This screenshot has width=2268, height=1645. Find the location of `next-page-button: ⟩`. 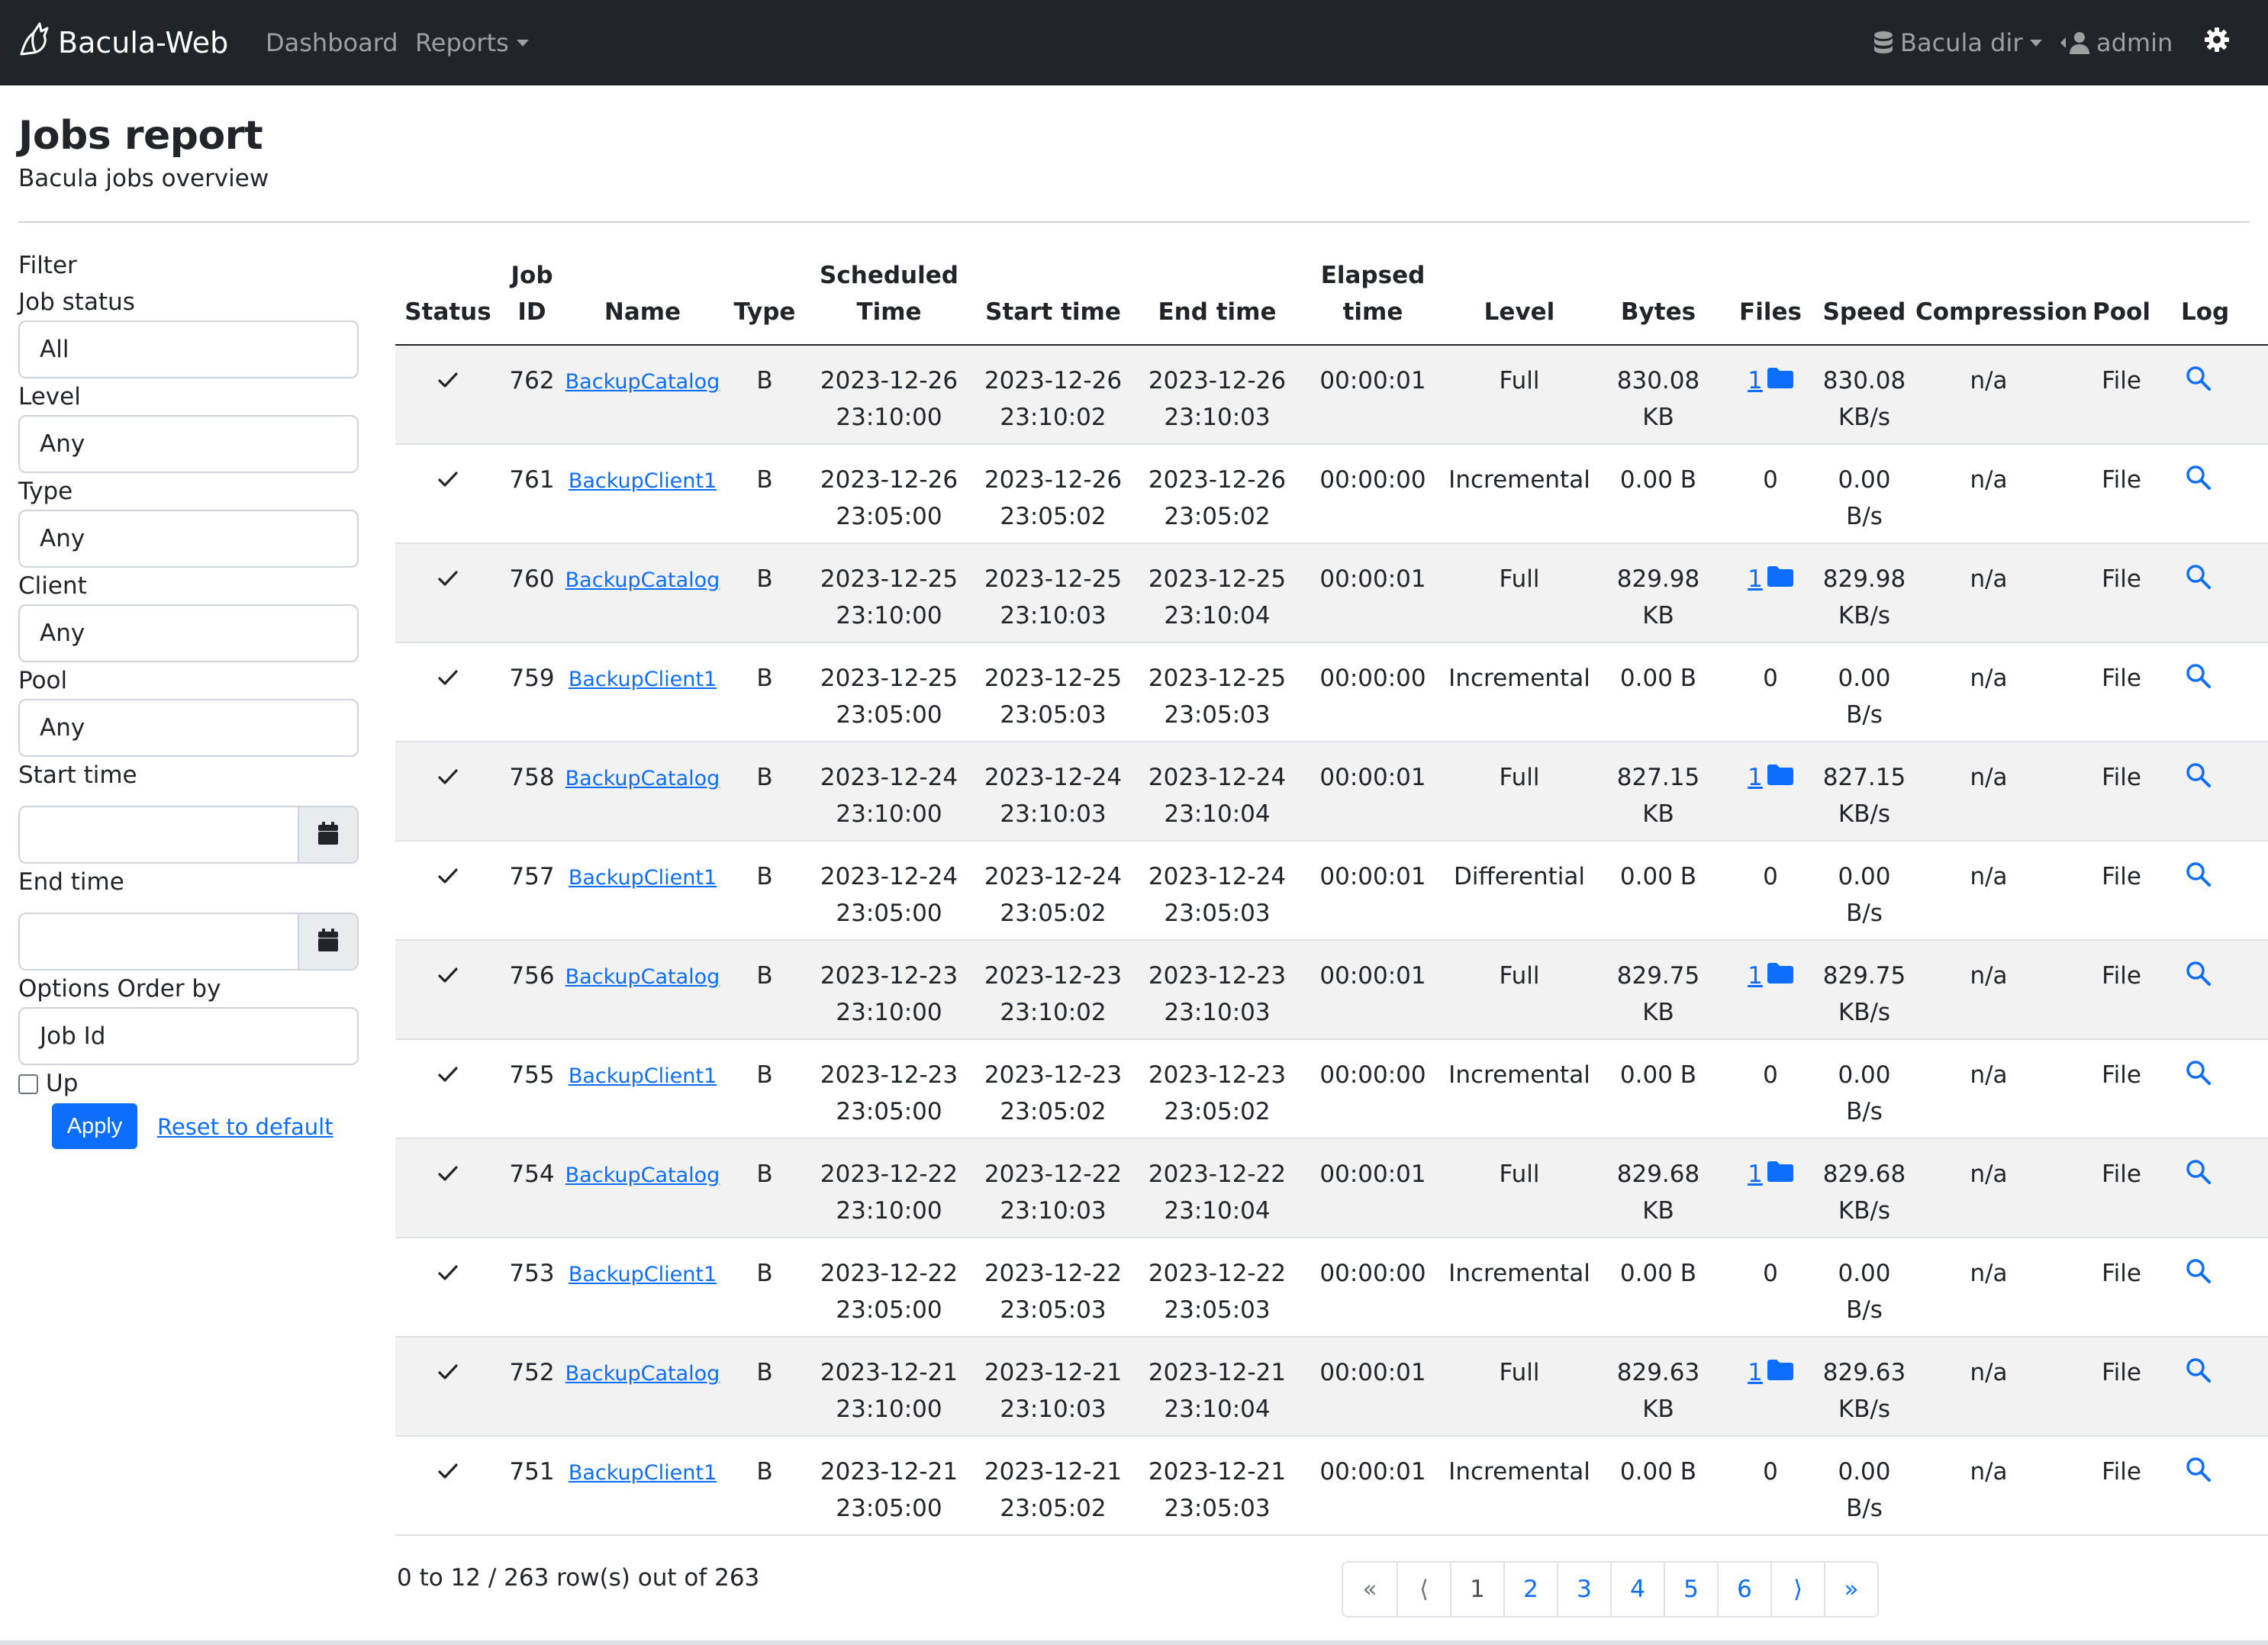

next-page-button: ⟩ is located at coordinates (1797, 1589).